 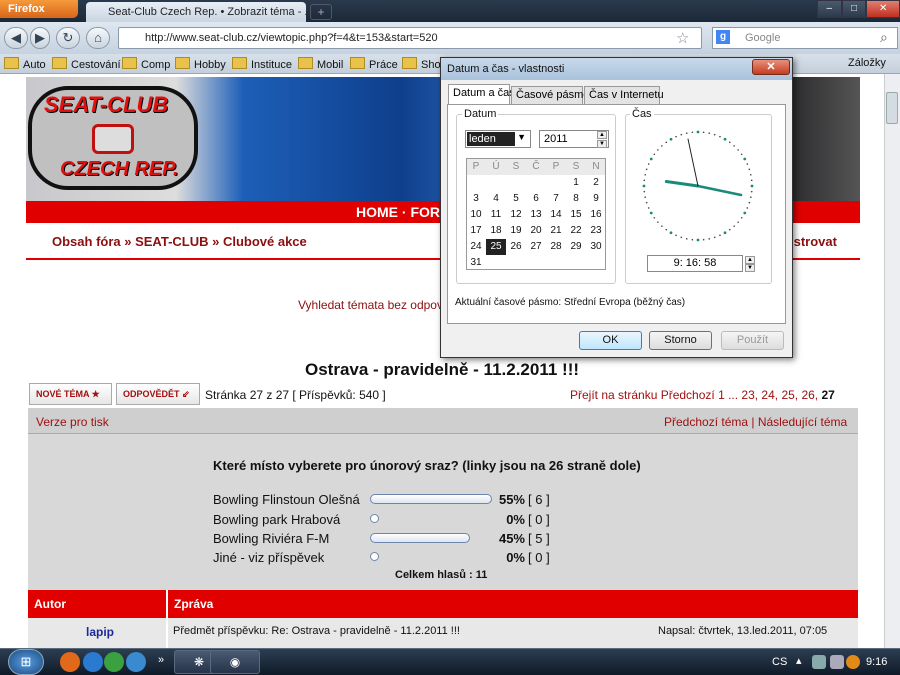 I want to click on bookmark-folder: Práce, so click(x=374, y=64).